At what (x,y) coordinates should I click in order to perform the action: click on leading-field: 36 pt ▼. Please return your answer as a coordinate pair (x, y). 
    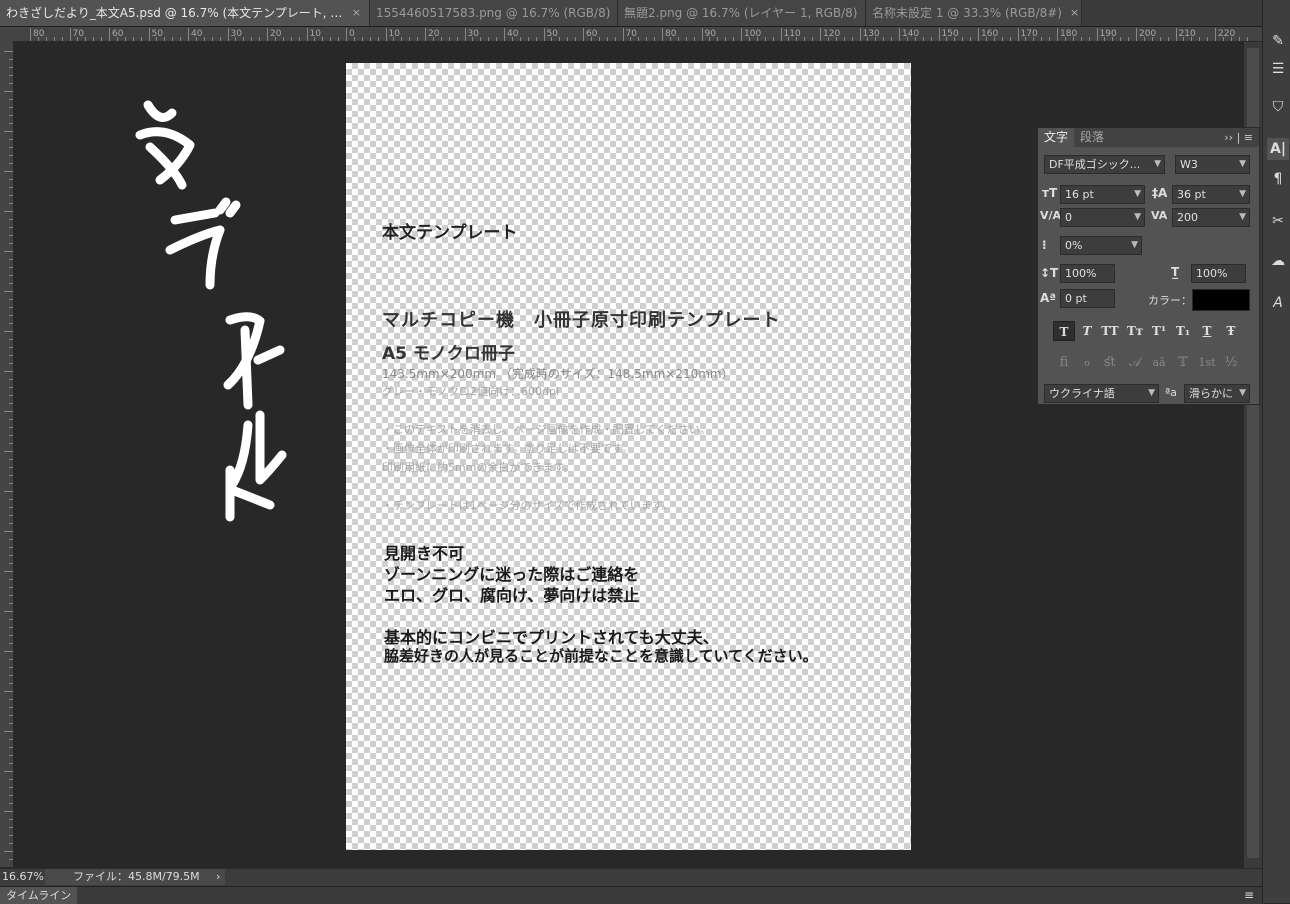
    Looking at the image, I should click on (1211, 194).